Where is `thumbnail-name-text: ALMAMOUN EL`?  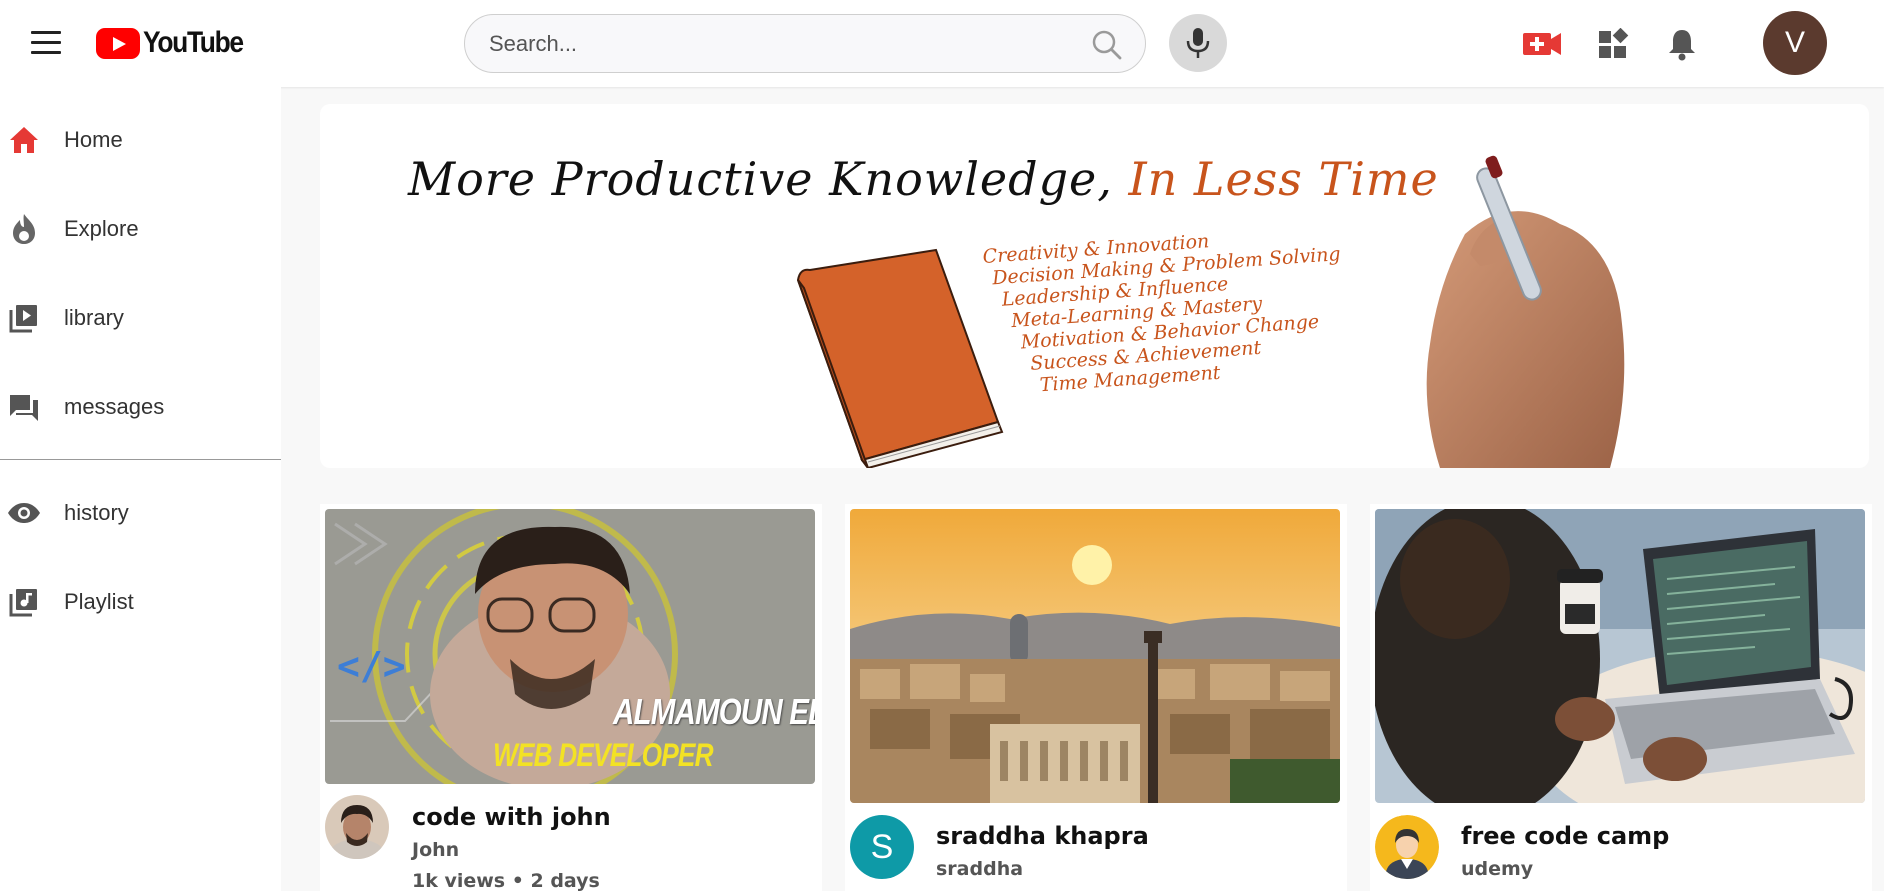
thumbnail-name-text: ALMAMOUN EL is located at coordinates (714, 711).